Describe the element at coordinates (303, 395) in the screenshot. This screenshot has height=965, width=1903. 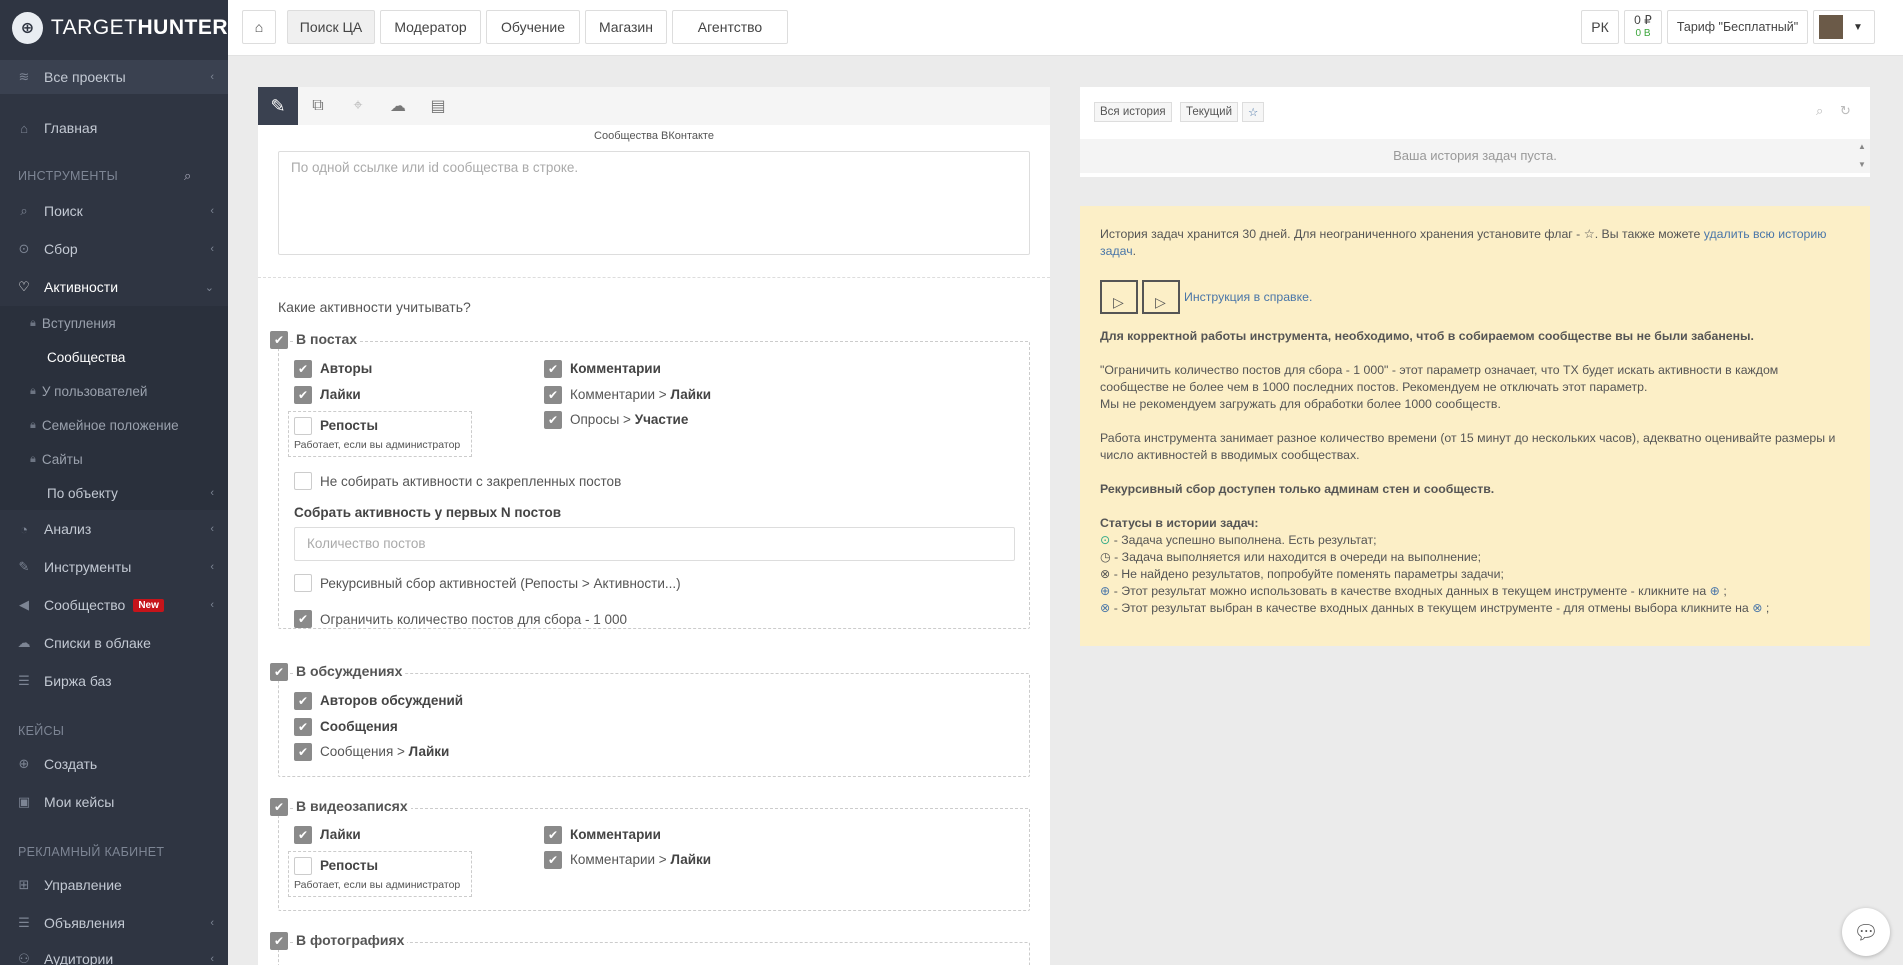
I see `posts-likes-checkbox: ✔` at that location.